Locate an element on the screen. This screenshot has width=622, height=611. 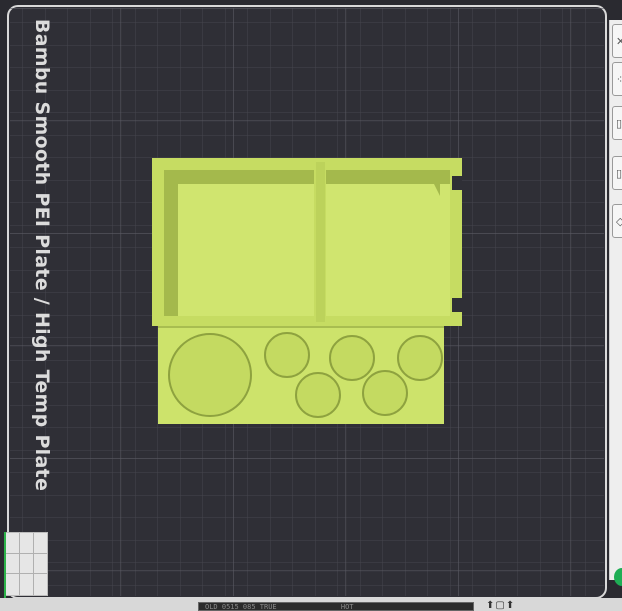
right-compartment is located at coordinates (388, 243).